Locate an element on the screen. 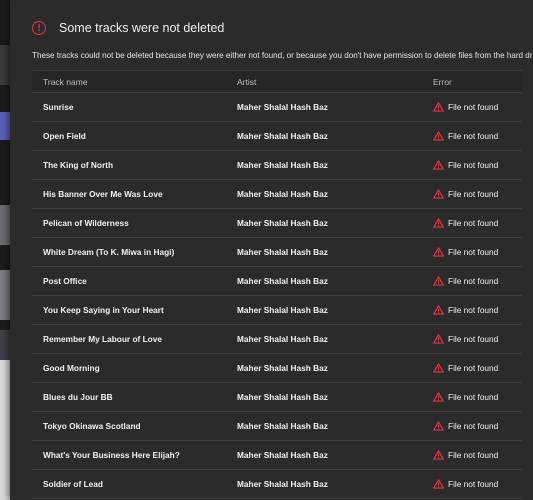  dialog-title: Some tracks were not deleted is located at coordinates (142, 28).